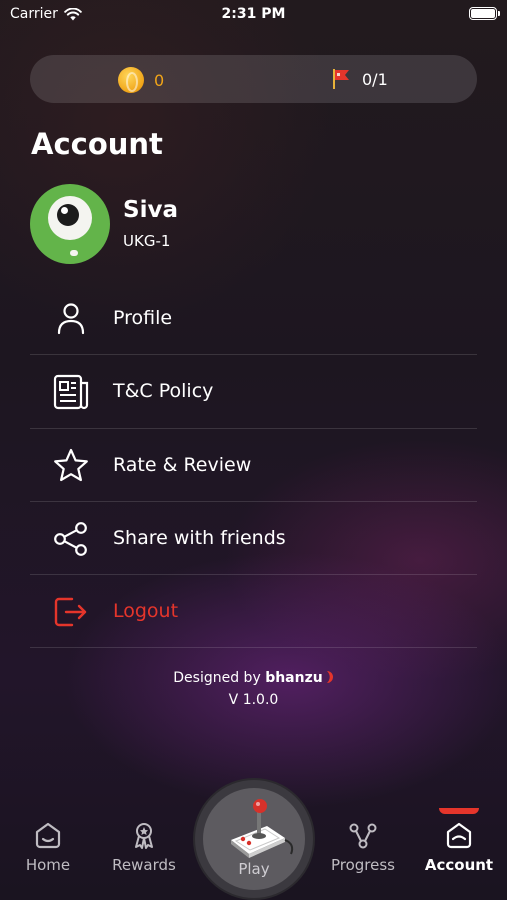  Describe the element at coordinates (74, 253) in the screenshot. I see `avatar-mouth` at that location.